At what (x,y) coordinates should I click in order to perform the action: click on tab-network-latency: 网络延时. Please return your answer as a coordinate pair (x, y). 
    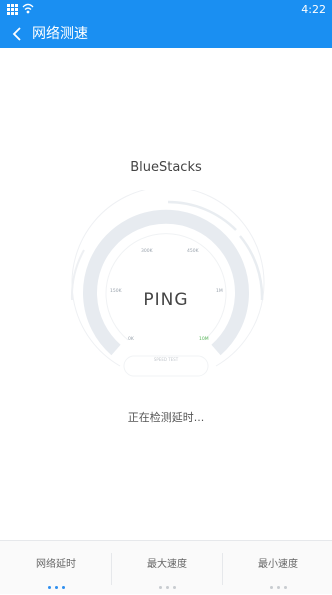
    Looking at the image, I should click on (56, 568).